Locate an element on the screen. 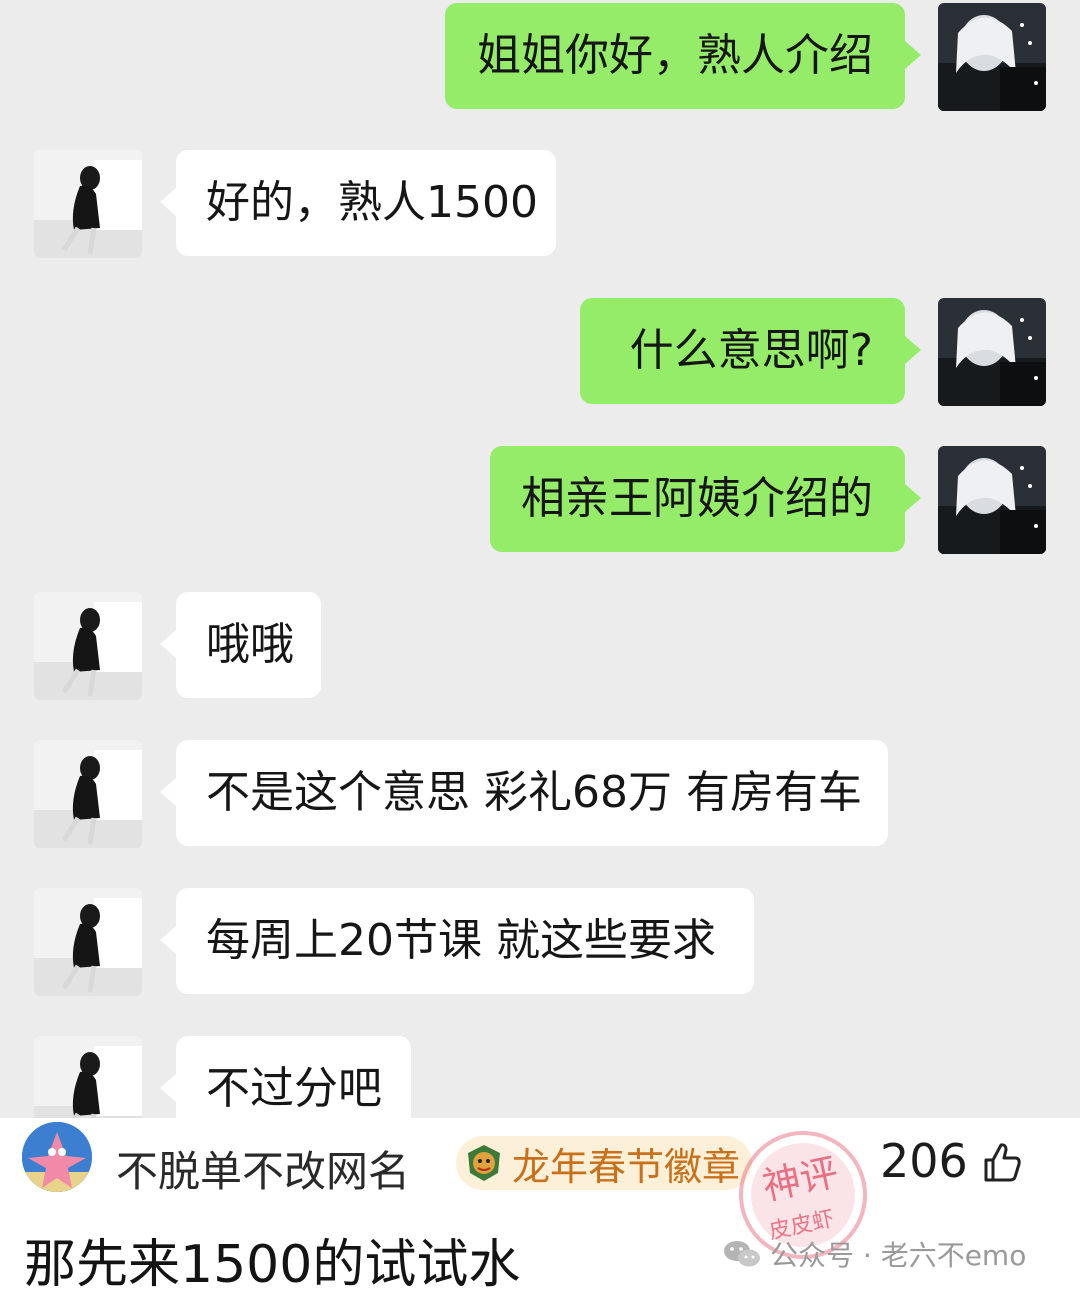 This screenshot has width=1080, height=1297. comment-text: 那先来1500的试试水 is located at coordinates (272, 1265).